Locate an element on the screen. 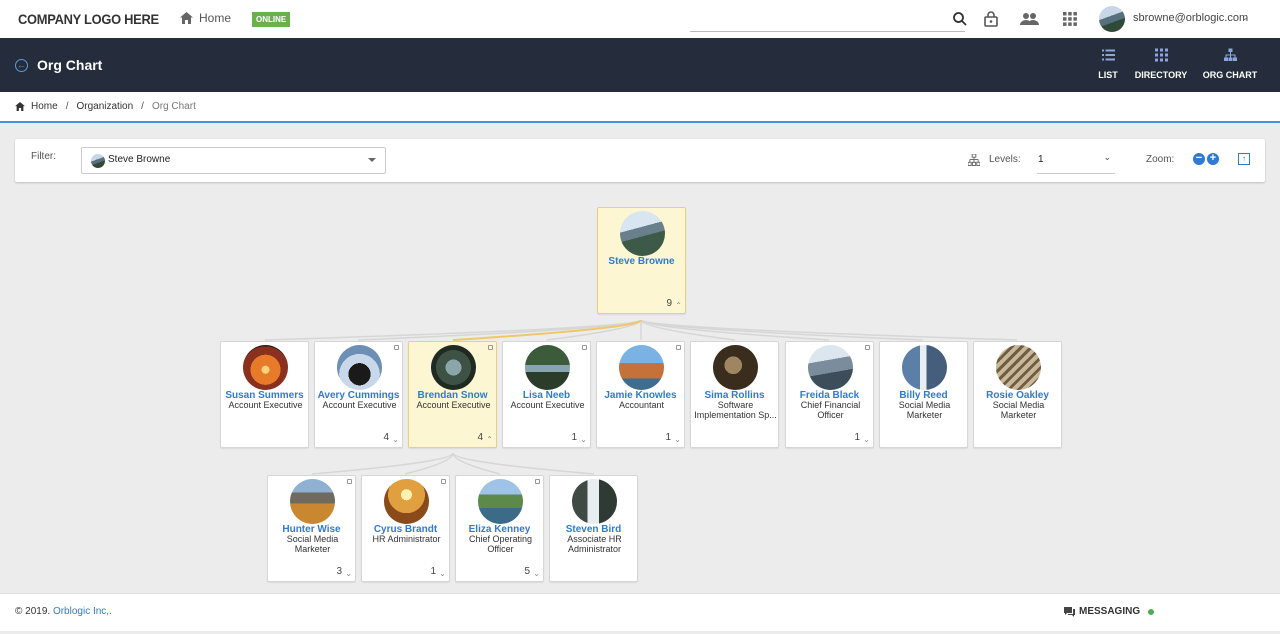  employee-name: Steven Bird is located at coordinates (593, 529).